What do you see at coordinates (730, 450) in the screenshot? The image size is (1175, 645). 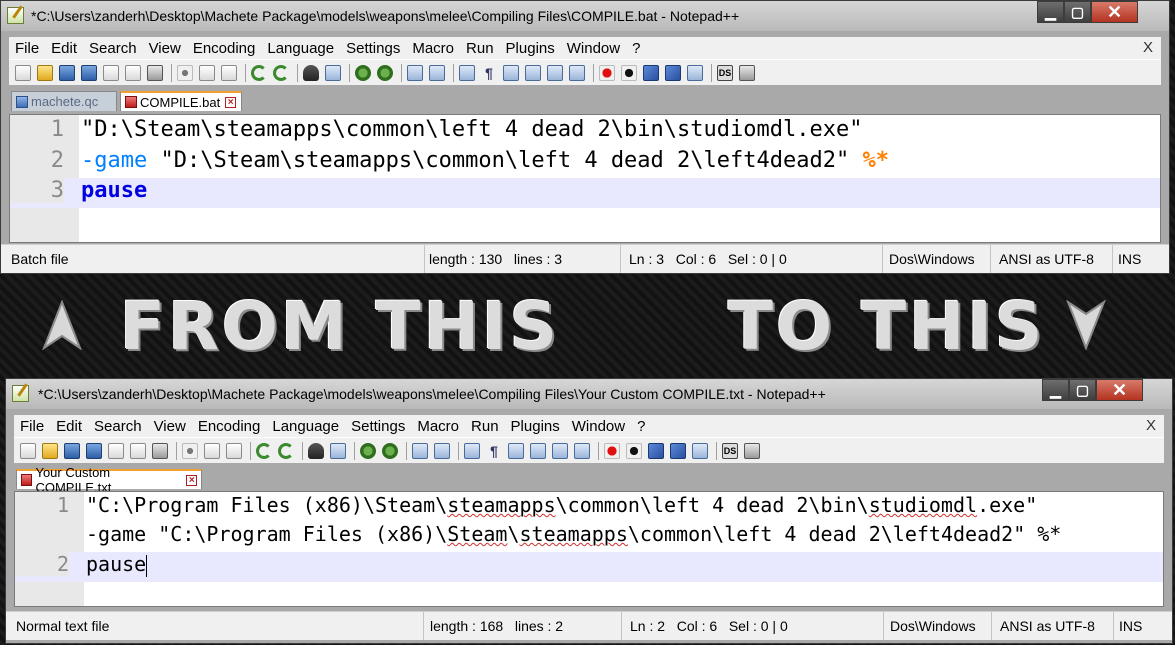 I see `doc-switcher-icon: DS` at bounding box center [730, 450].